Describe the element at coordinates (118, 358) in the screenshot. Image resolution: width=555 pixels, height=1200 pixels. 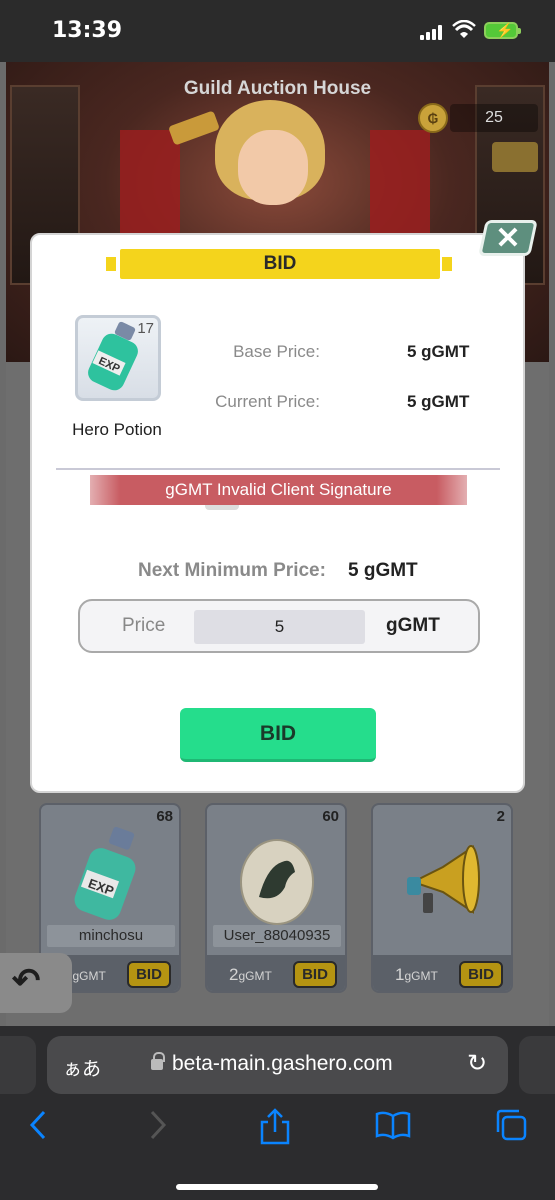
I see `item-thumbnail: 17 EXP` at that location.